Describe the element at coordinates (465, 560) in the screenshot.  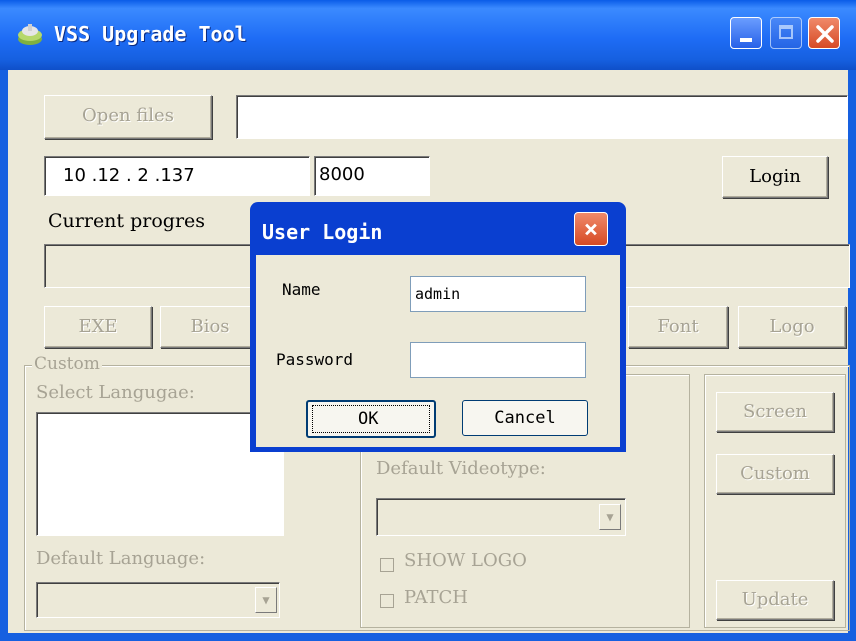
I see `show-logo-label: SHOW LOGO` at that location.